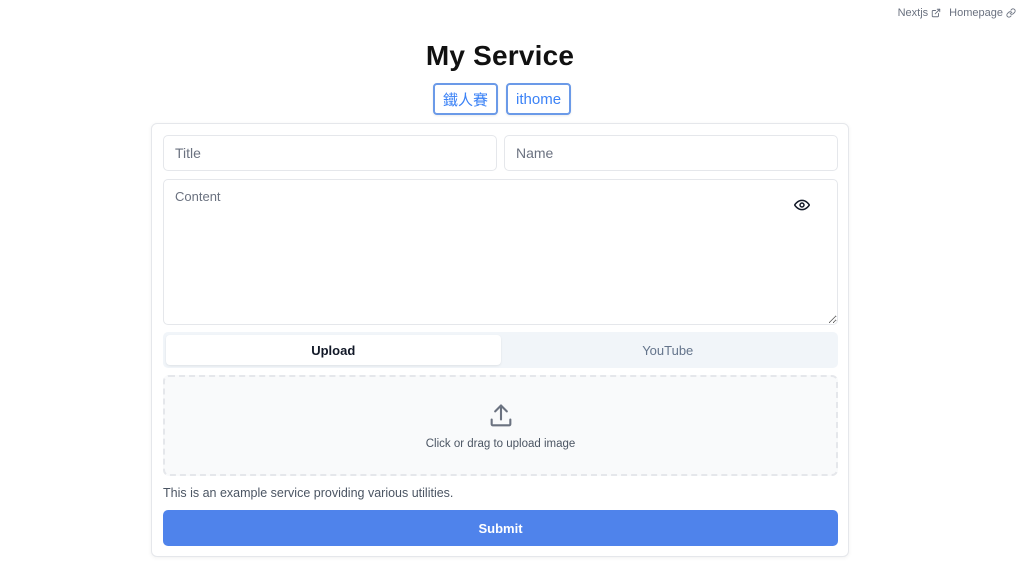 Image resolution: width=1024 pixels, height=572 pixels. What do you see at coordinates (500, 443) in the screenshot?
I see `upload-instructions: Click or drag to upload image` at bounding box center [500, 443].